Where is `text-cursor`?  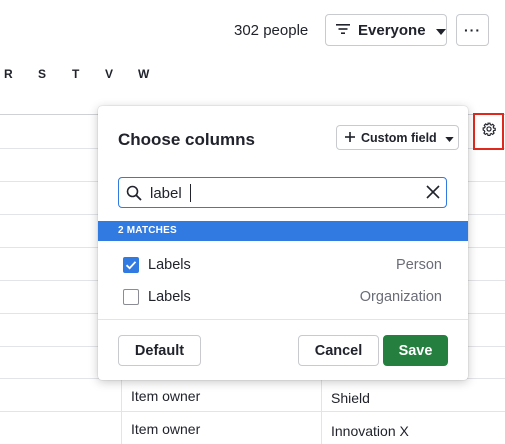 text-cursor is located at coordinates (190, 193).